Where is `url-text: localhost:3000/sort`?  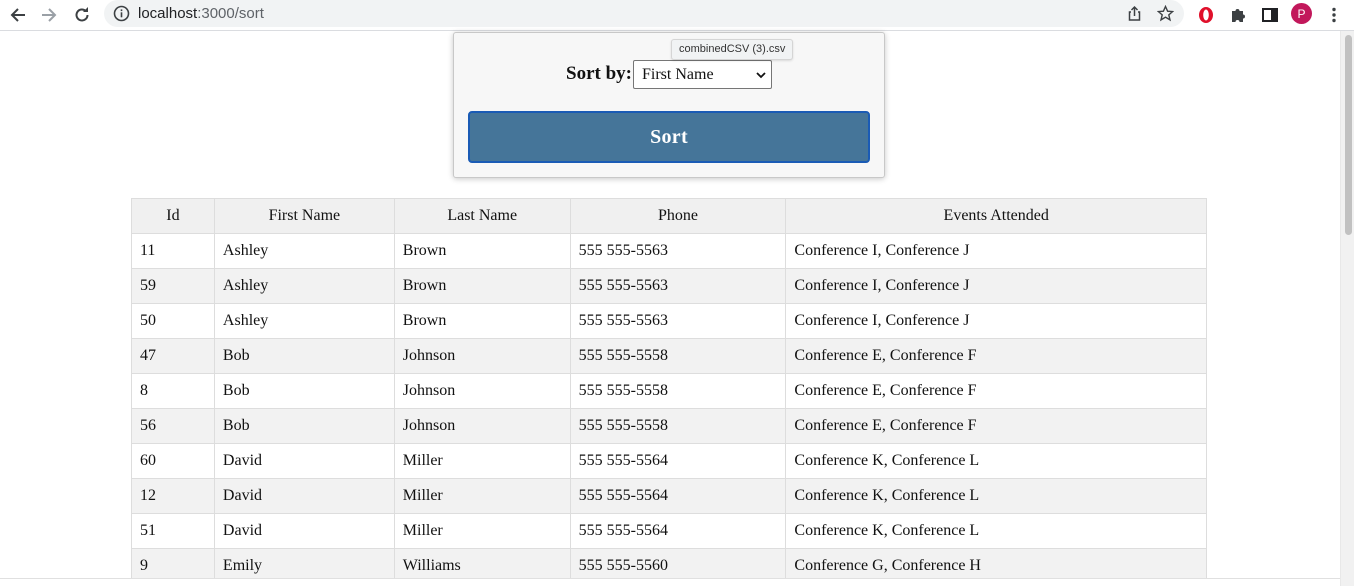
url-text: localhost:3000/sort is located at coordinates (201, 13).